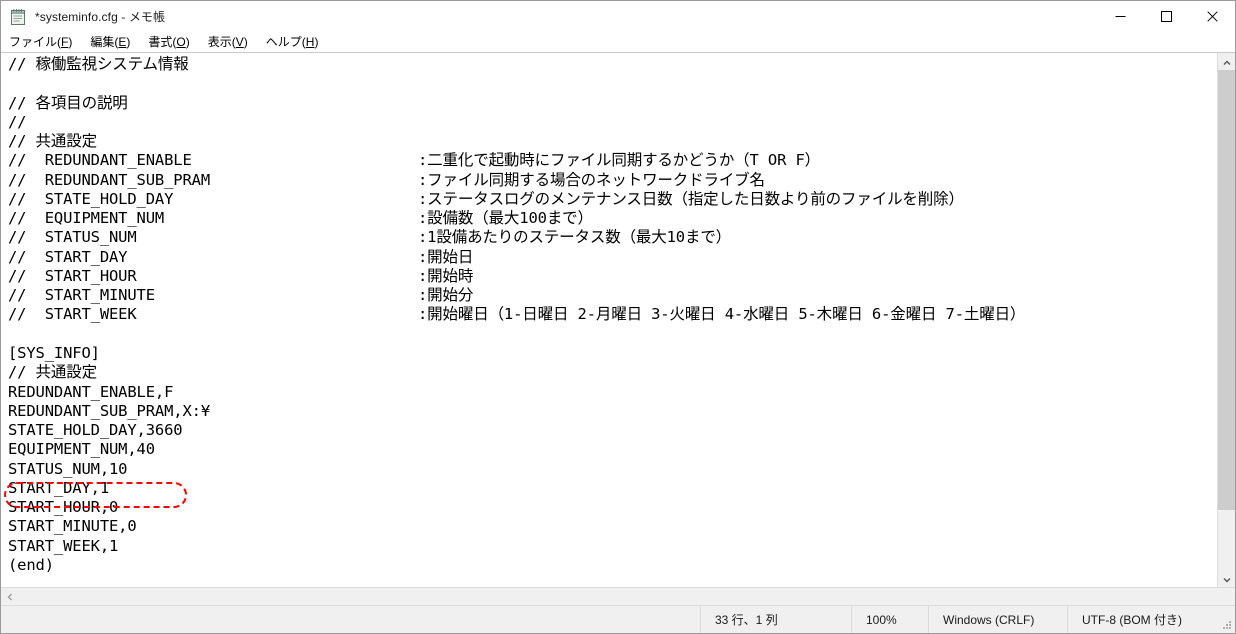 The image size is (1236, 634). Describe the element at coordinates (997, 619) in the screenshot. I see `status-line-ending: Windows (CRLF)` at that location.